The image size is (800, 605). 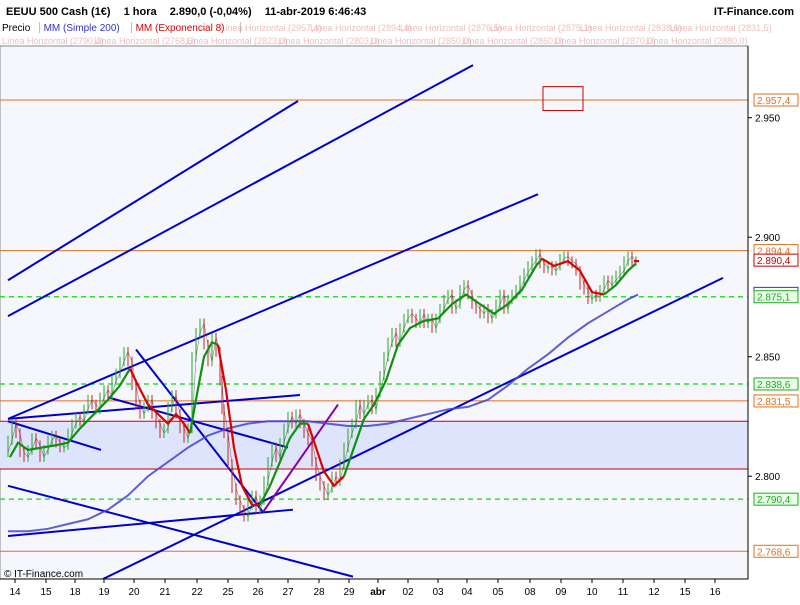 What do you see at coordinates (767, 238) in the screenshot?
I see `y-tick-label: 2.900` at bounding box center [767, 238].